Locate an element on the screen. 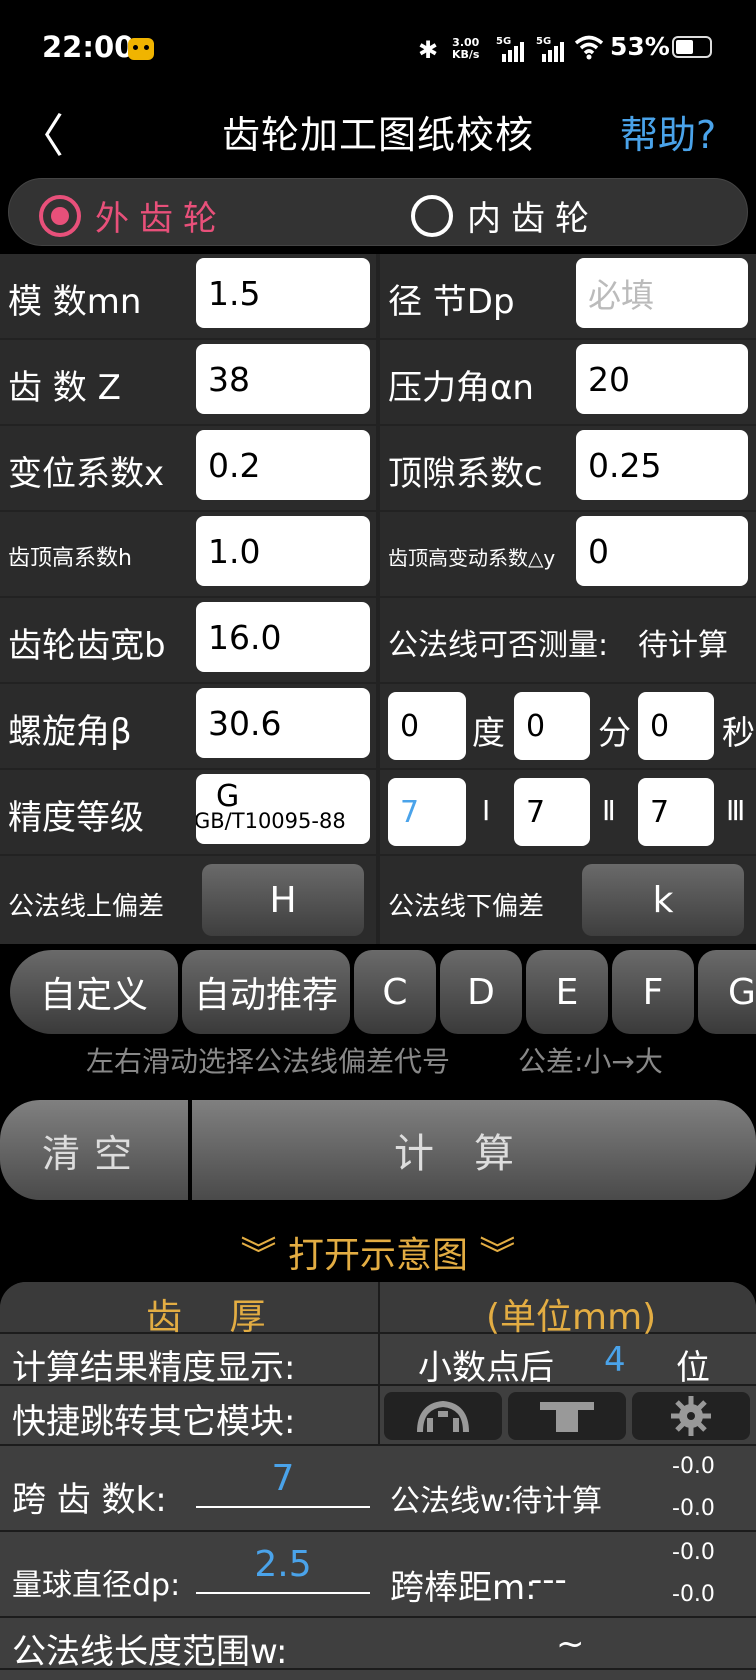  pressure-angle-label: 压力角αn is located at coordinates (461, 388).